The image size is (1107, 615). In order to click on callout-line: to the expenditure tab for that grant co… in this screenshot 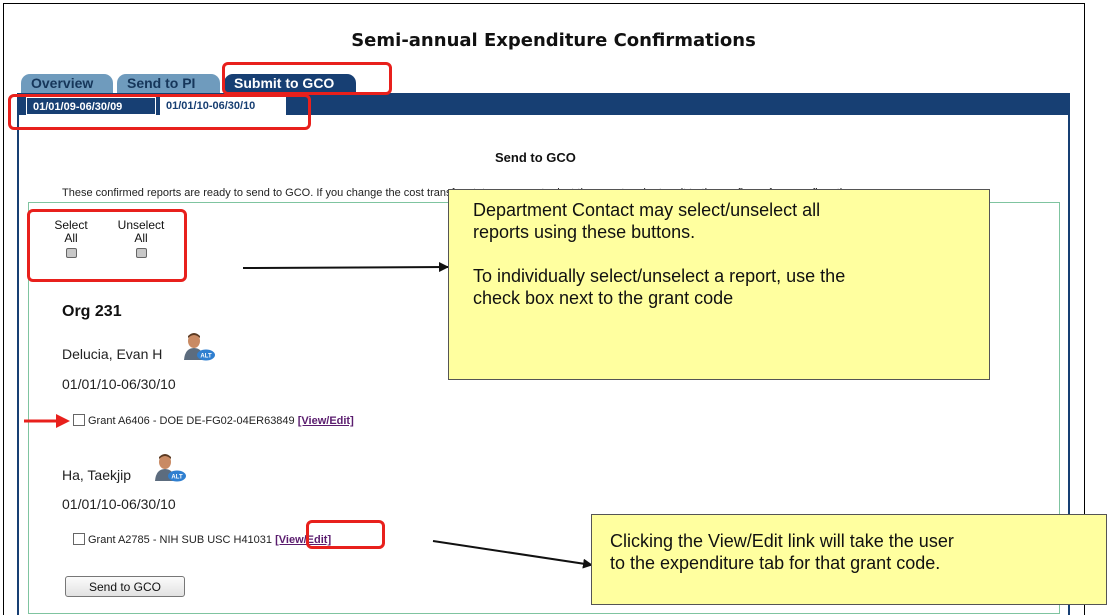, I will do `click(775, 563)`.